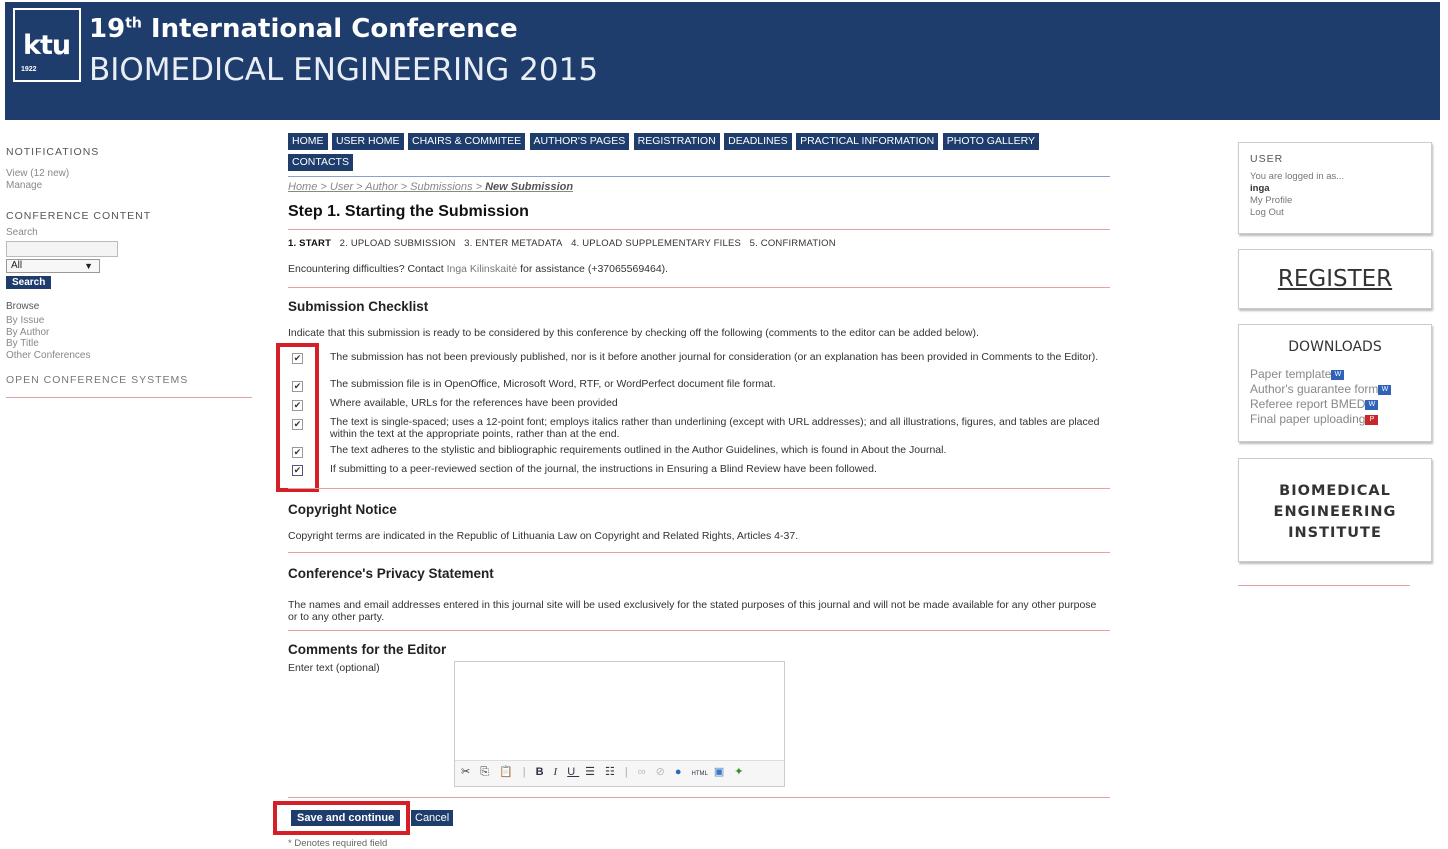 Image resolution: width=1448 pixels, height=849 pixels. I want to click on nav-user-home: USER HOME, so click(367, 141).